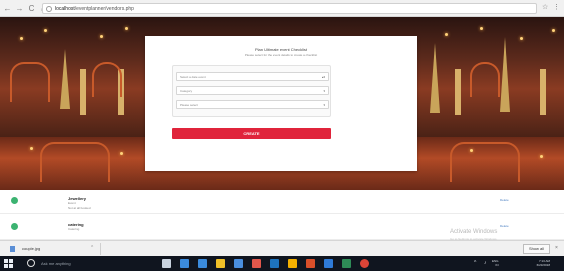 This screenshot has width=564, height=271. Describe the element at coordinates (530, 263) in the screenshot. I see `clock: 7:13 AM 6/23/2018` at that location.